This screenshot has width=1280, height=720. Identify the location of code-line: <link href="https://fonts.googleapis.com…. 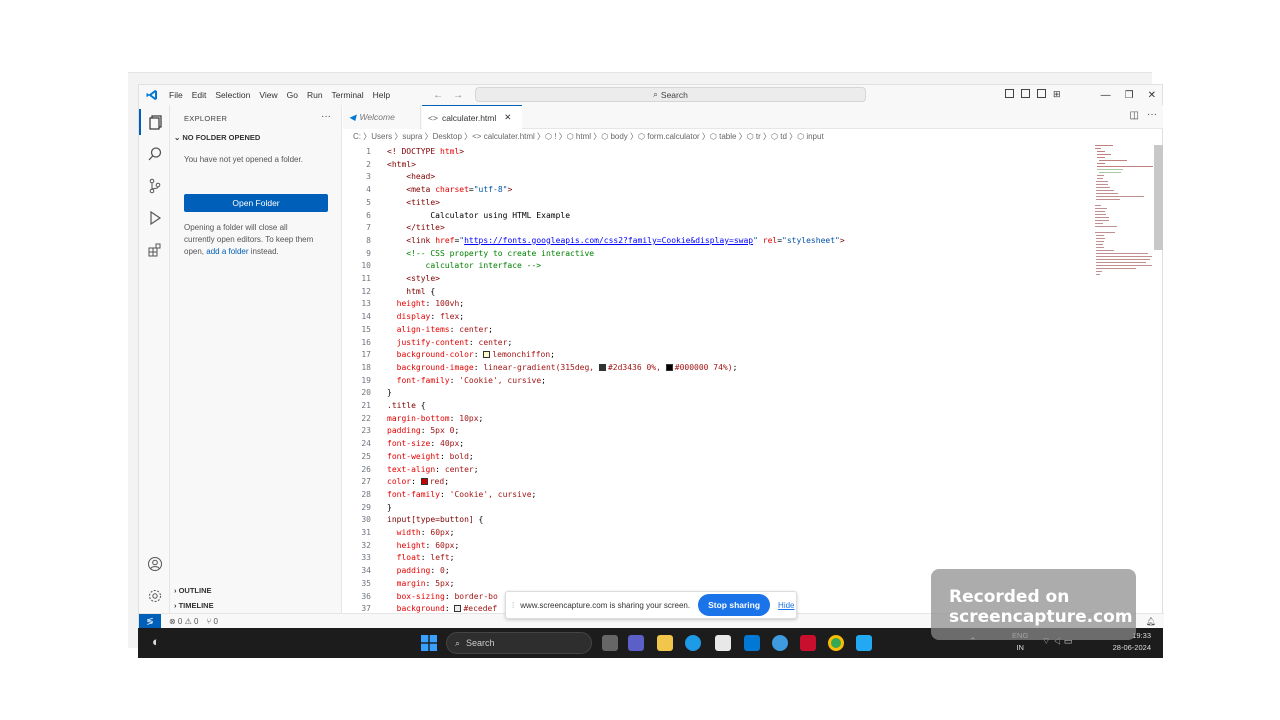
(615, 240).